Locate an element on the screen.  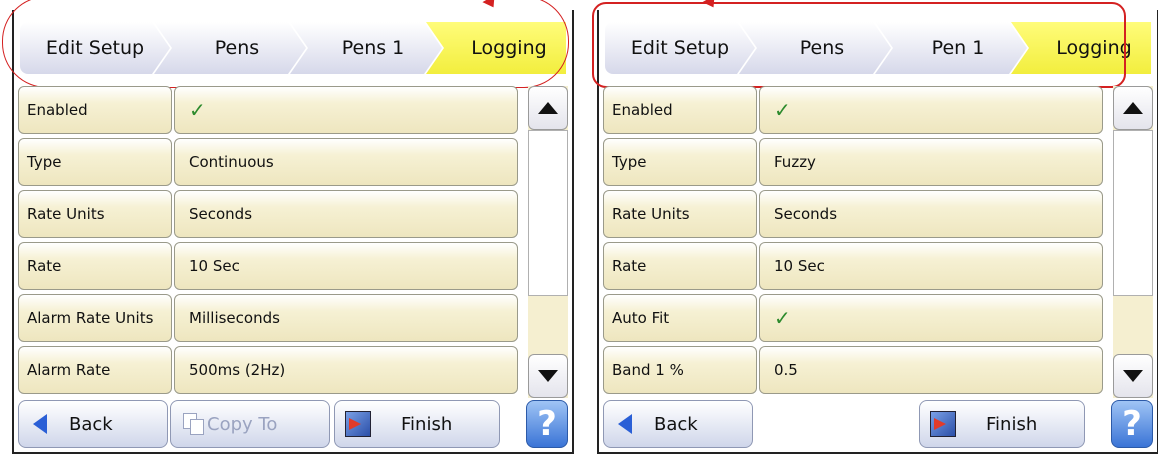
copy-to-button: Copy To is located at coordinates (250, 424).